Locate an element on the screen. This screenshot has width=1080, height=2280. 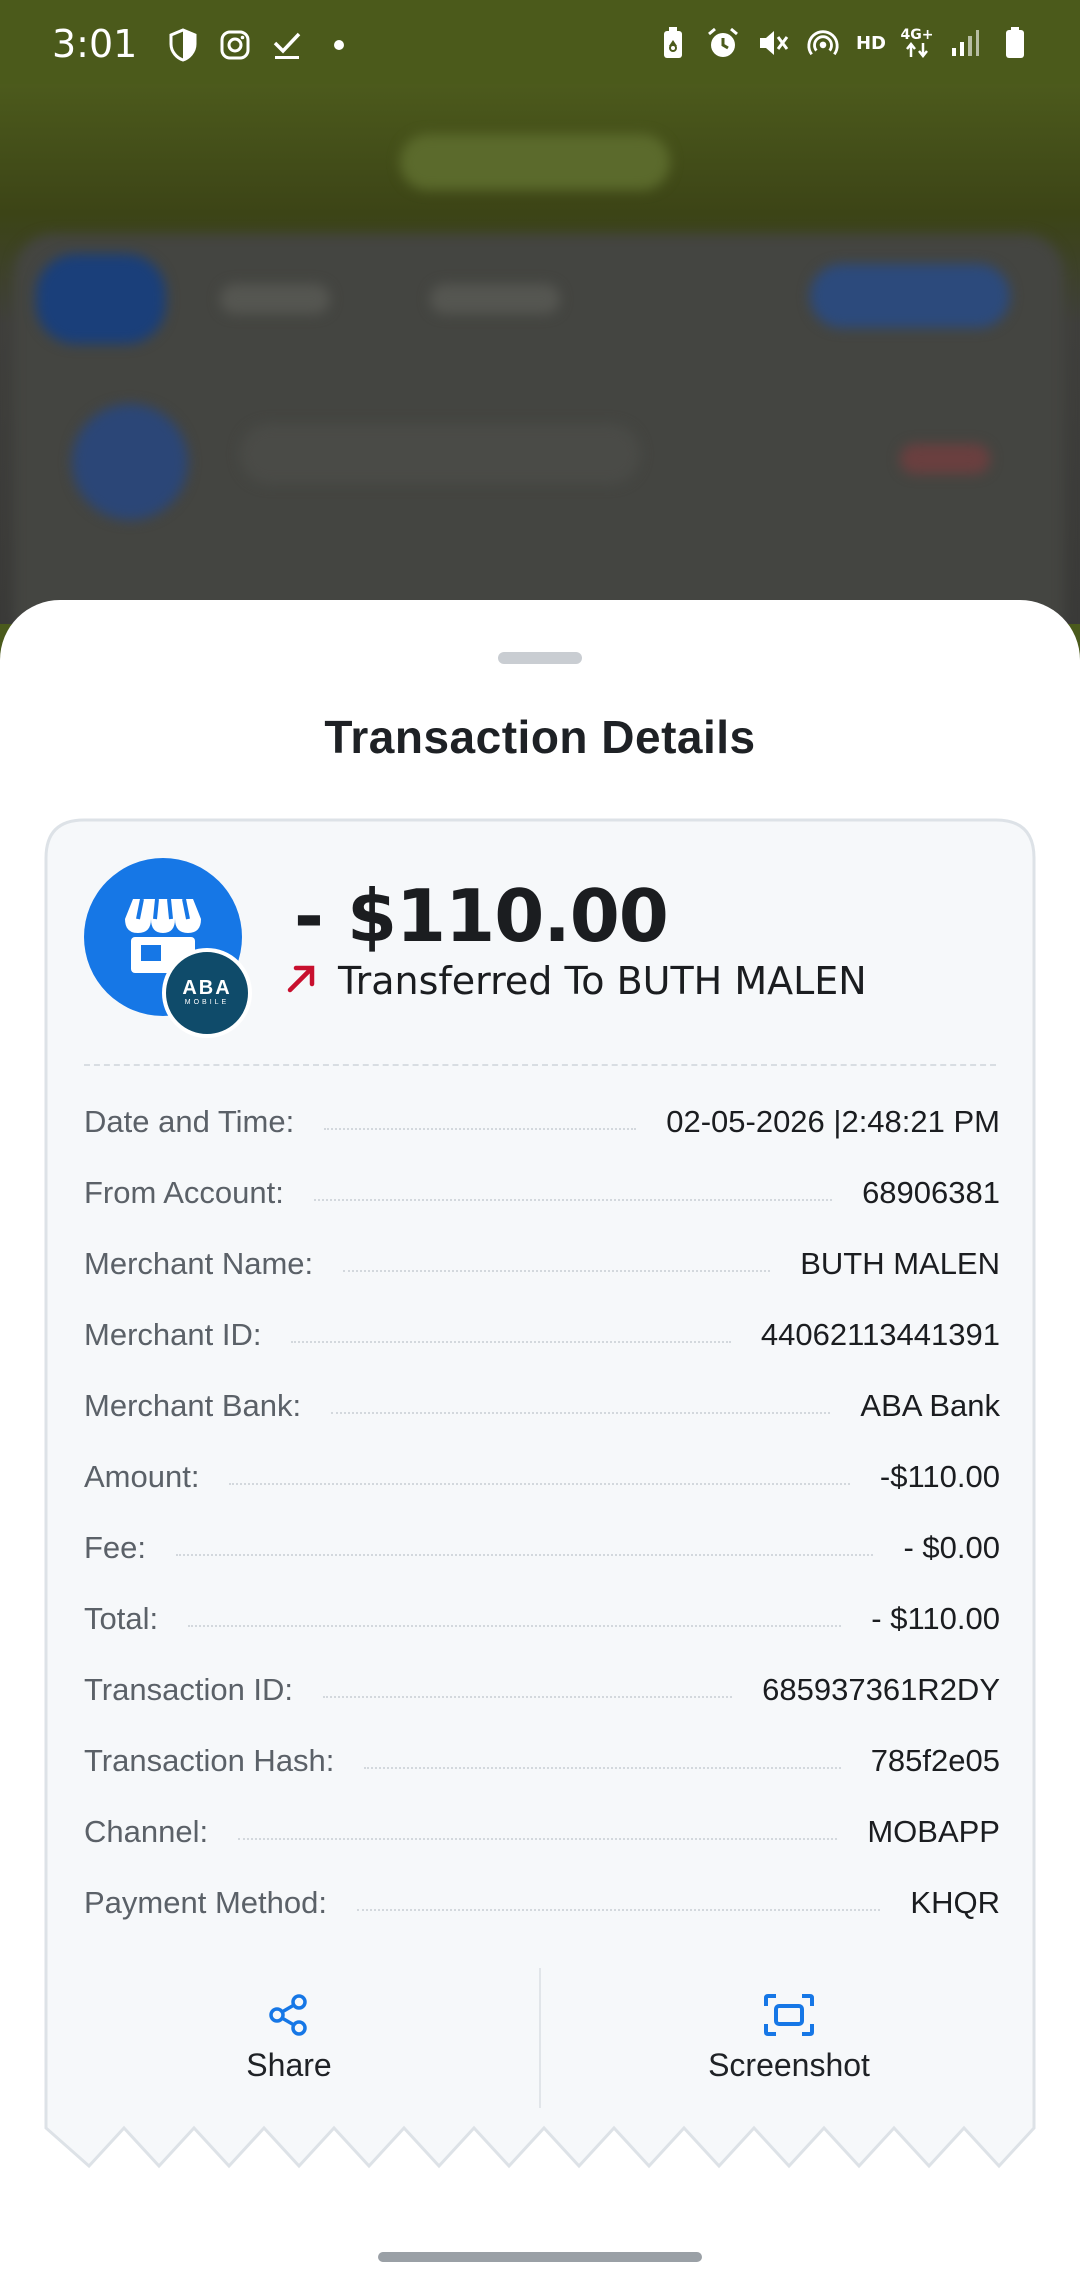
4g-icon: 4G+ is located at coordinates (917, 43).